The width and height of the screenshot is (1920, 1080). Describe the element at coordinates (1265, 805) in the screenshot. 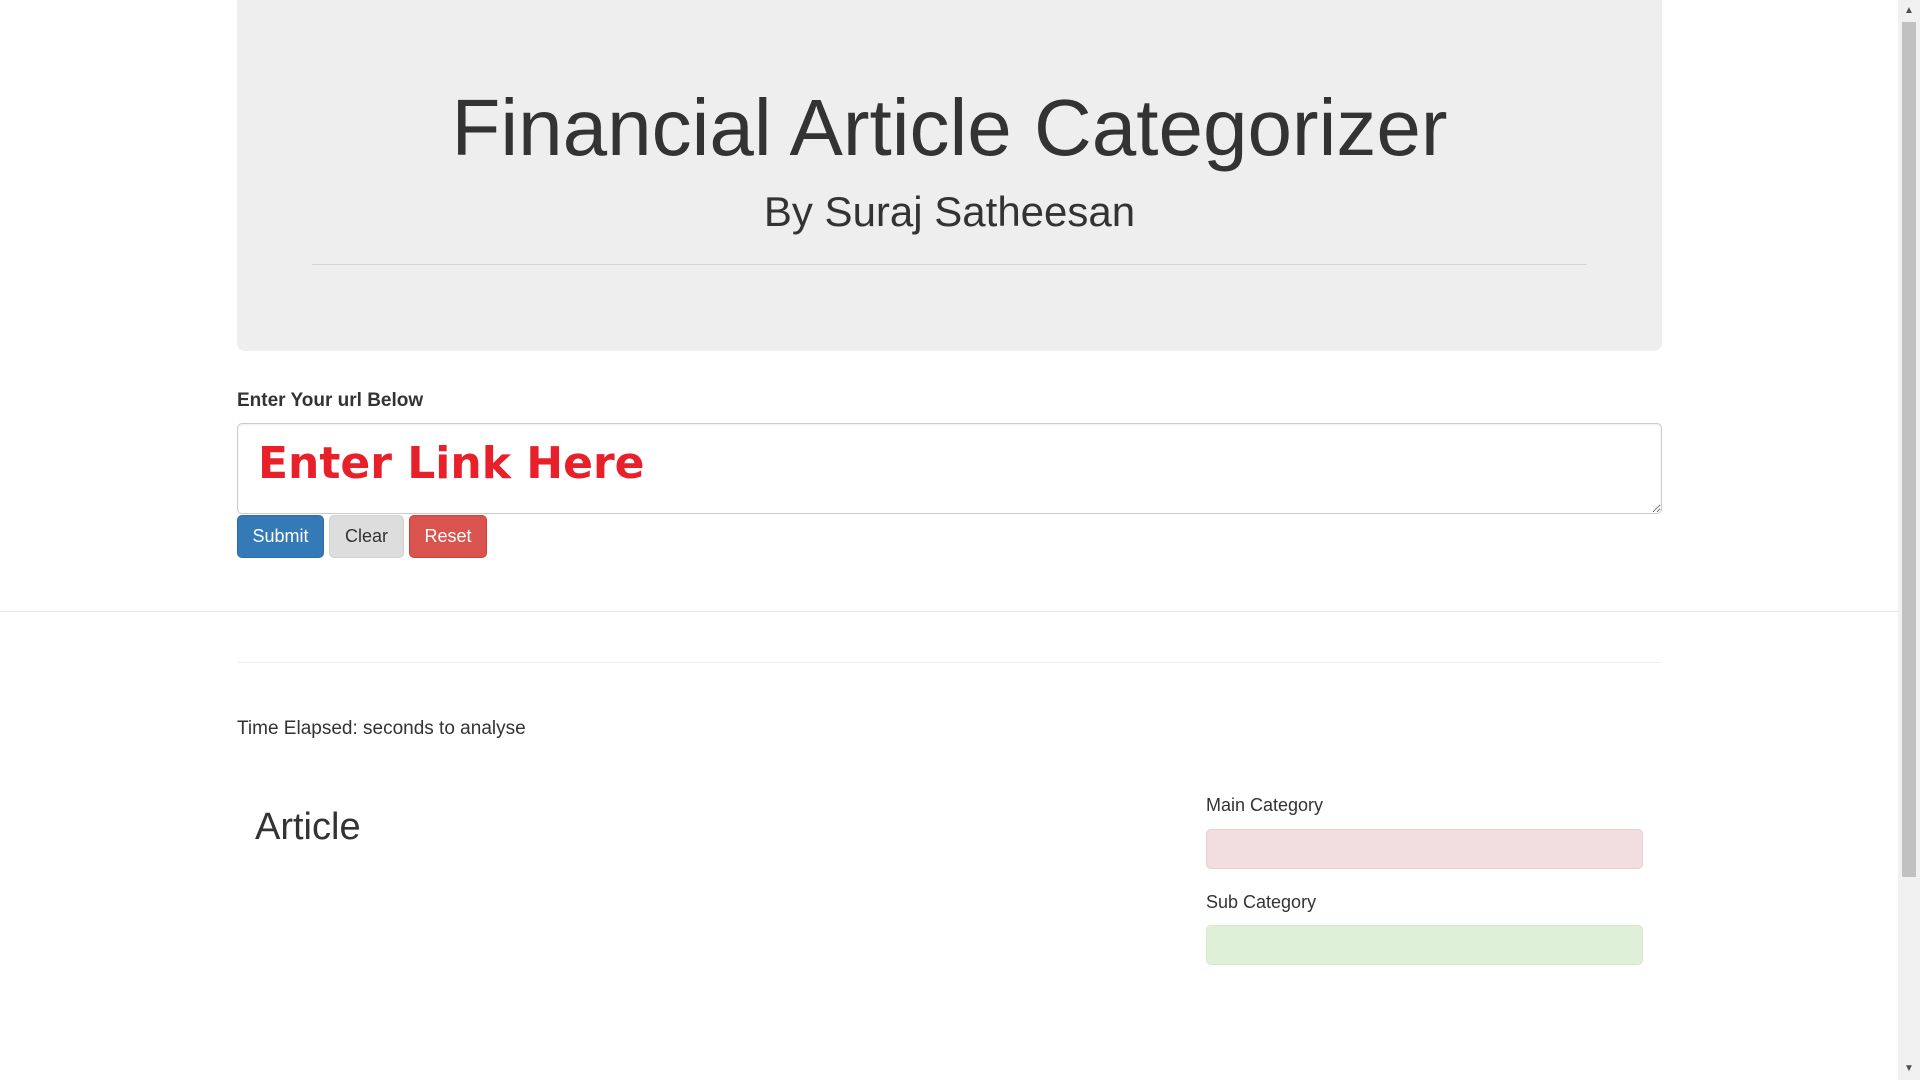

I see `main-category-label: Main Category` at that location.